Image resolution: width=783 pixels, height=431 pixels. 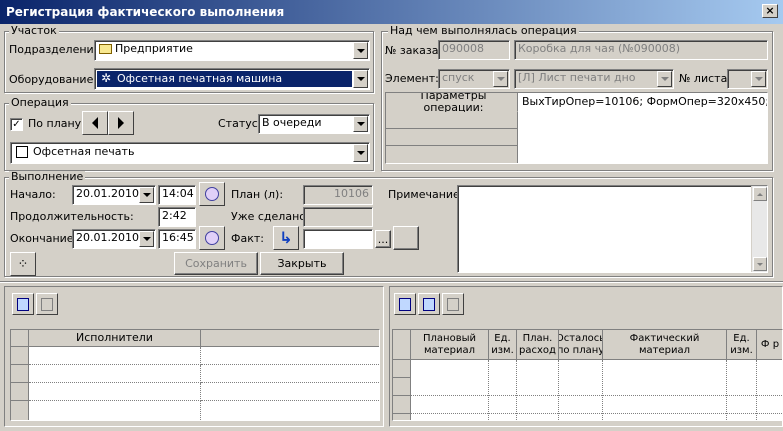 What do you see at coordinates (770, 11) in the screenshot?
I see `close-window-button: ×` at bounding box center [770, 11].